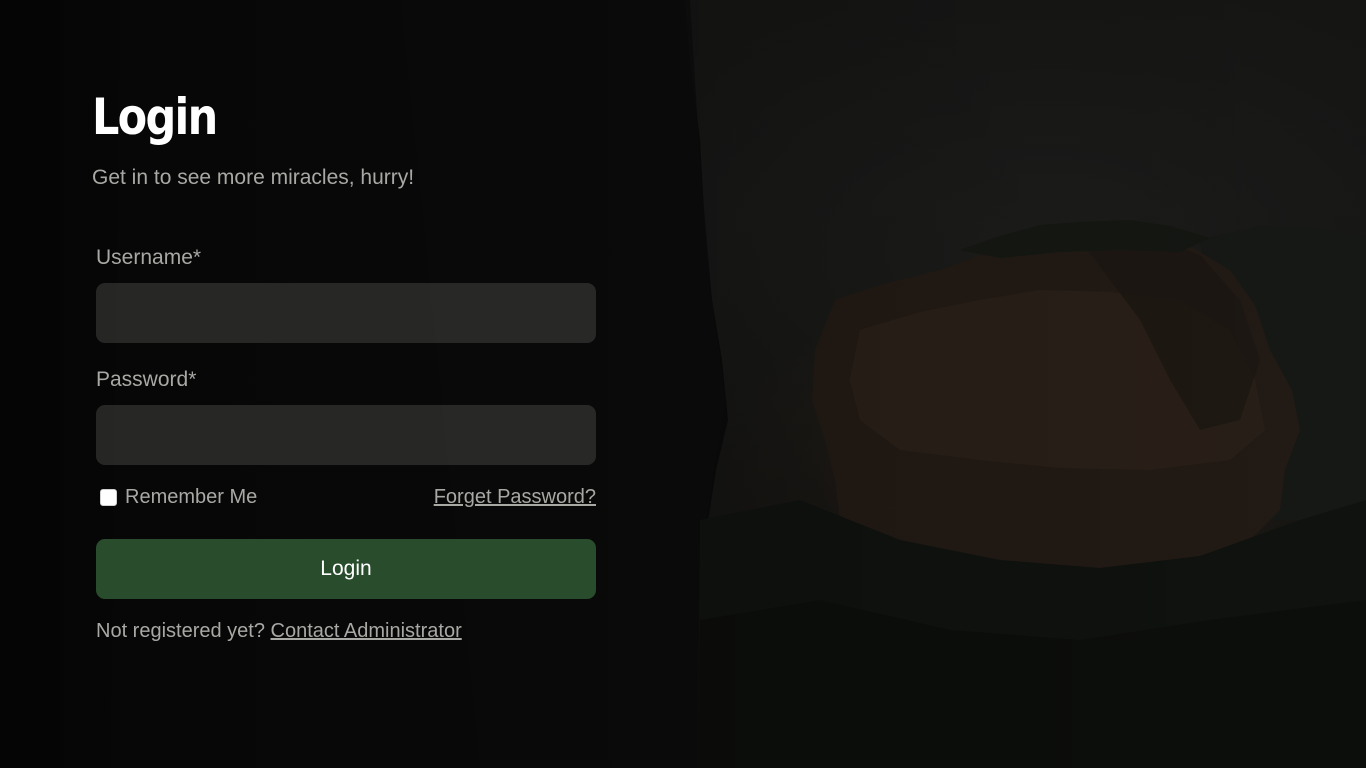 This screenshot has width=1366, height=768. What do you see at coordinates (366, 631) in the screenshot?
I see `contact-administrator-link: Contact Administrator` at bounding box center [366, 631].